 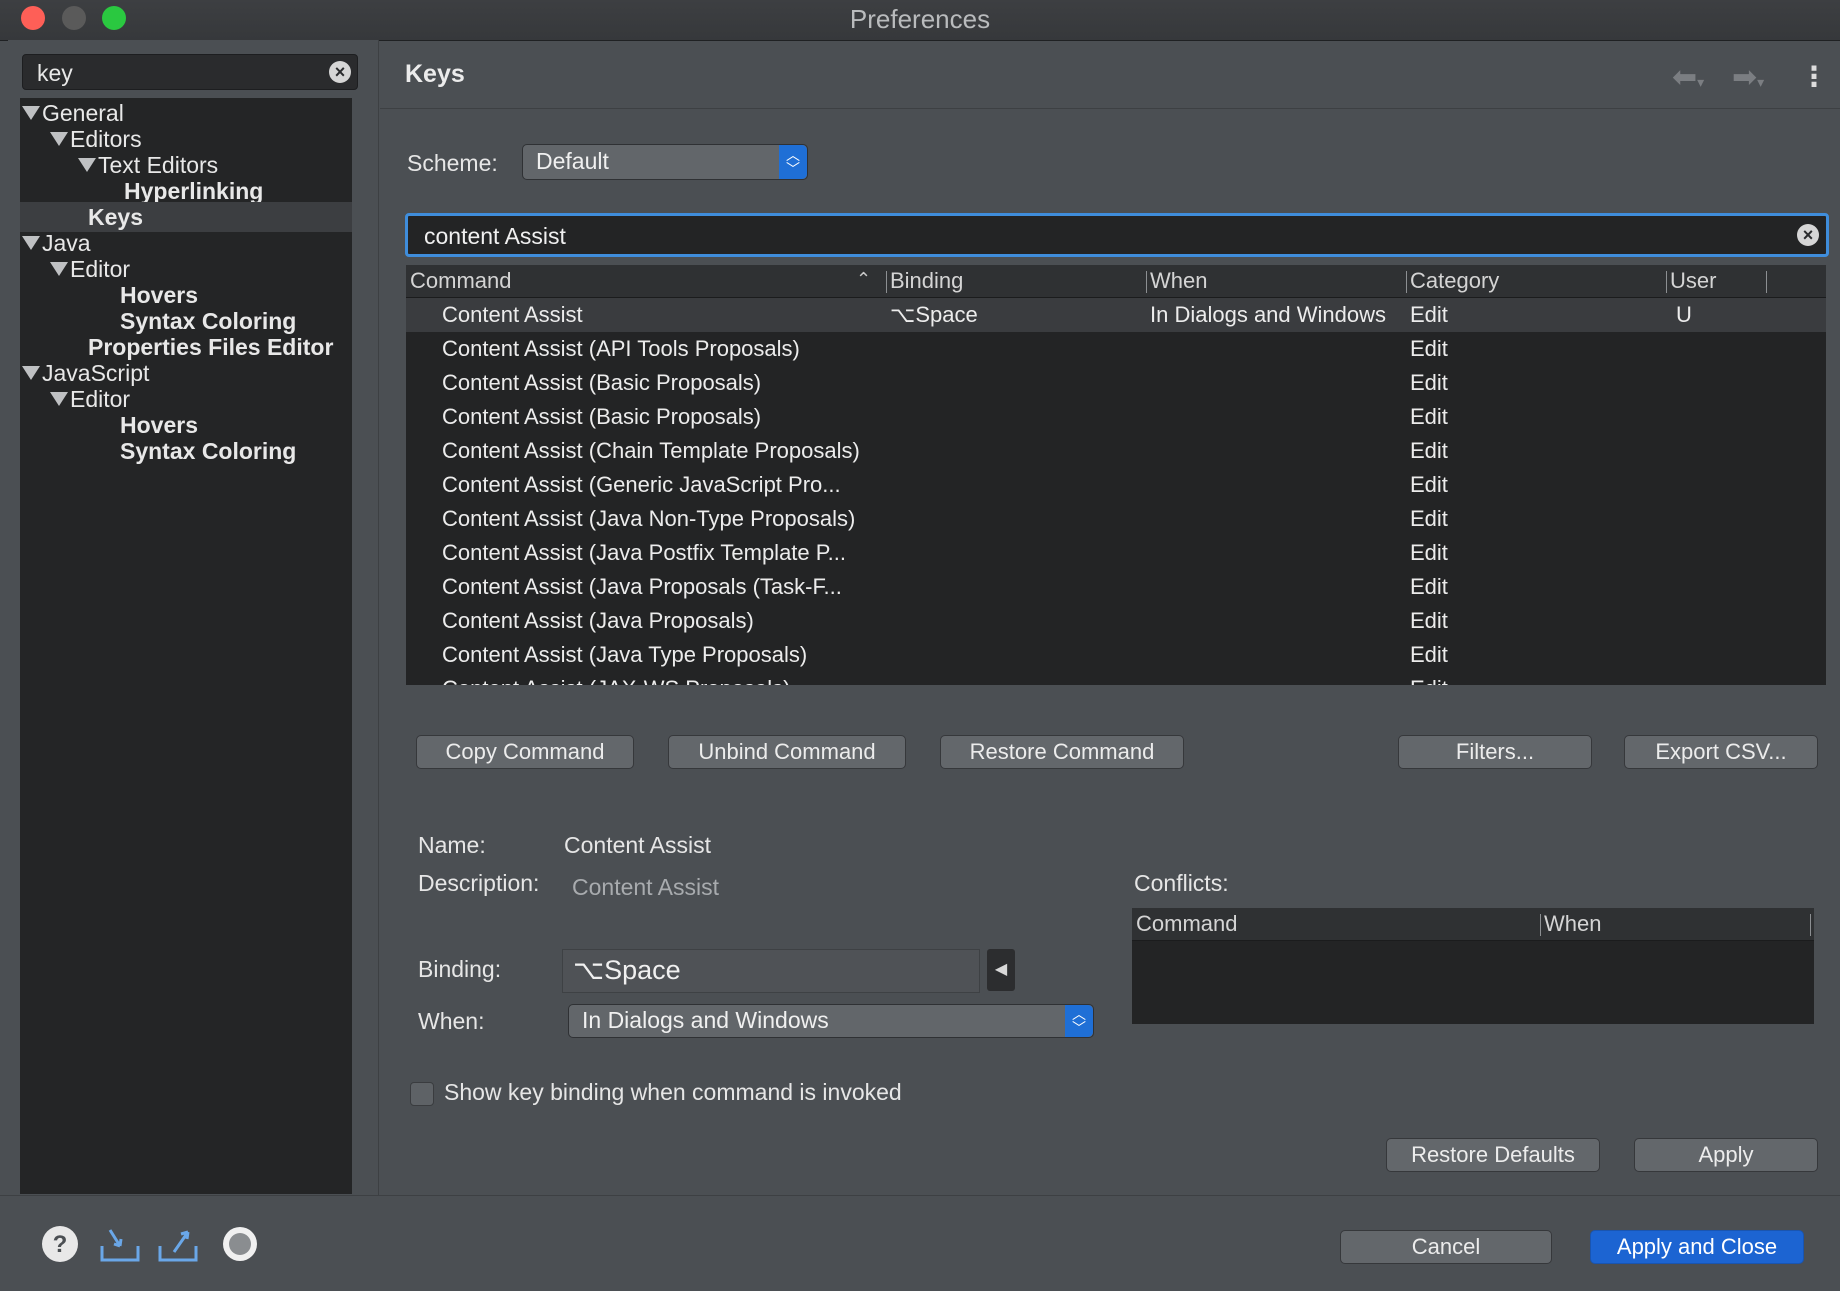 What do you see at coordinates (1473, 966) in the screenshot?
I see `conflicts-table: Command When` at bounding box center [1473, 966].